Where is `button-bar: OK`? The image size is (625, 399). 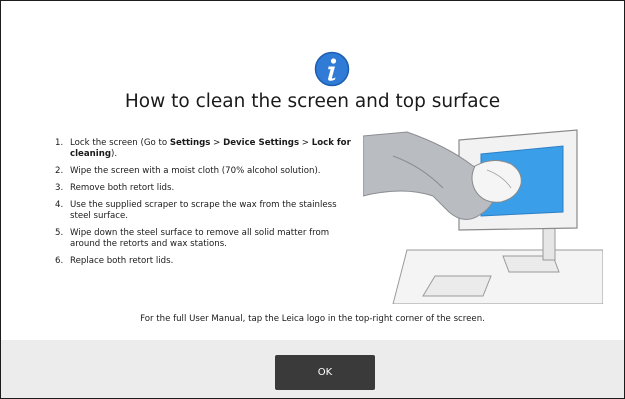 button-bar: OK is located at coordinates (312, 369).